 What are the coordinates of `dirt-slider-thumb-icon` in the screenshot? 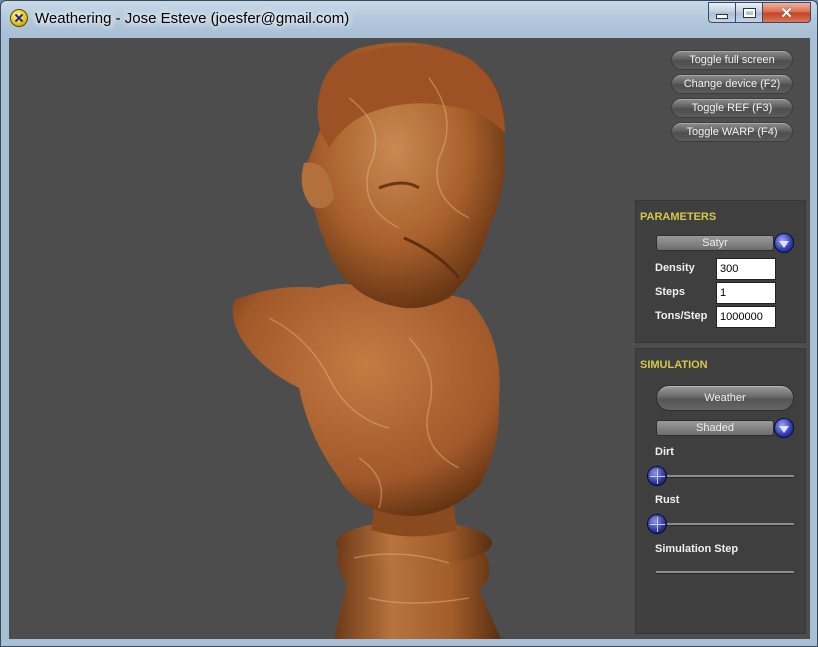 It's located at (657, 476).